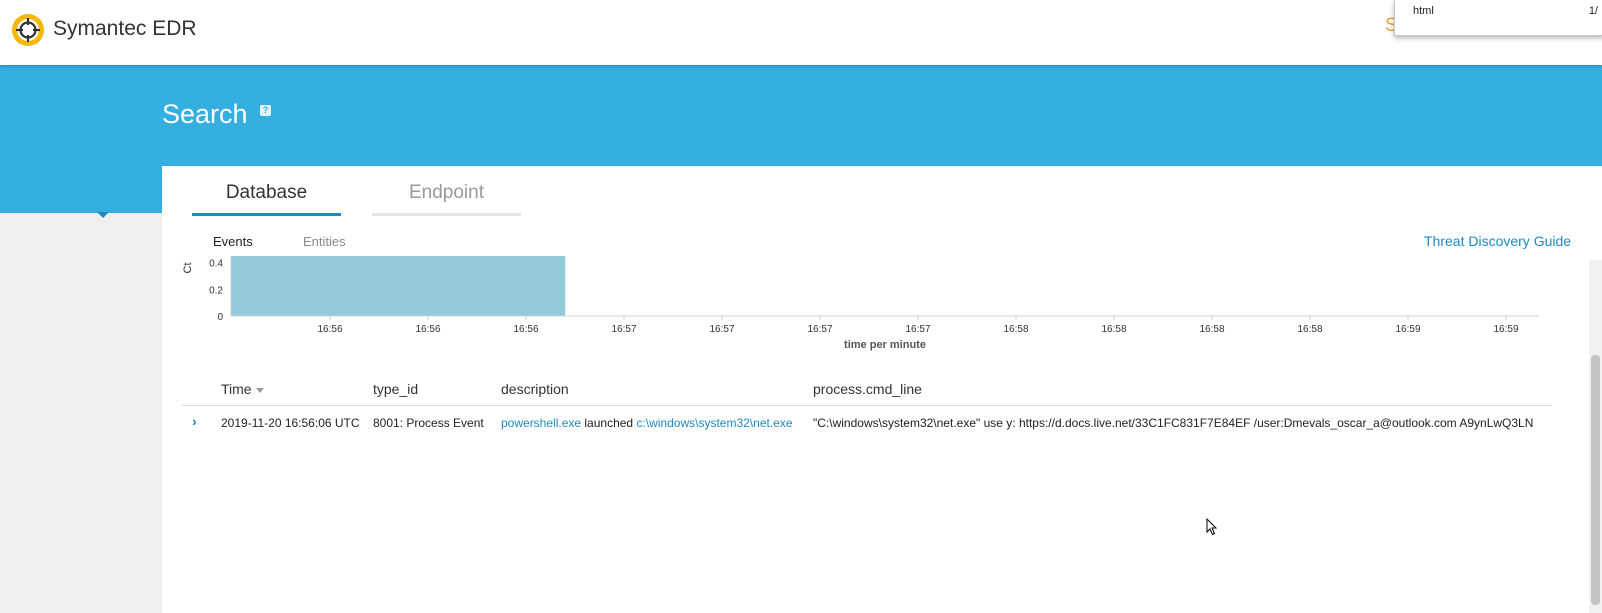  What do you see at coordinates (125, 28) in the screenshot?
I see `app-title: Symantec EDR` at bounding box center [125, 28].